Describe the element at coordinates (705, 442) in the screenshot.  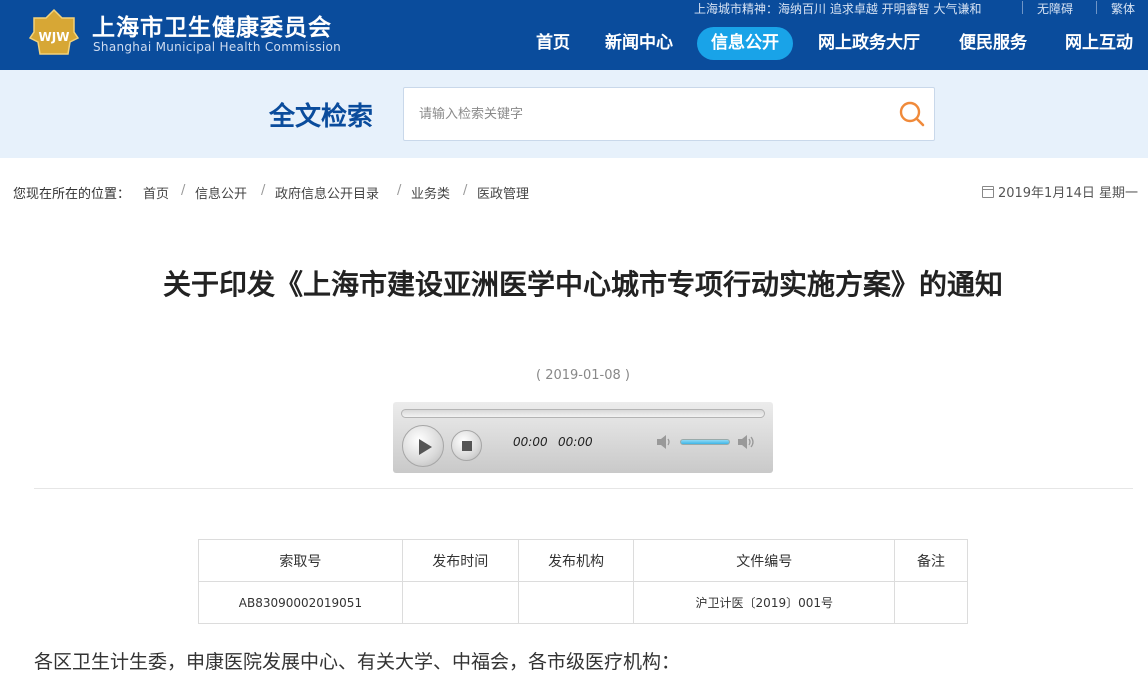
I see `volume-slider` at that location.